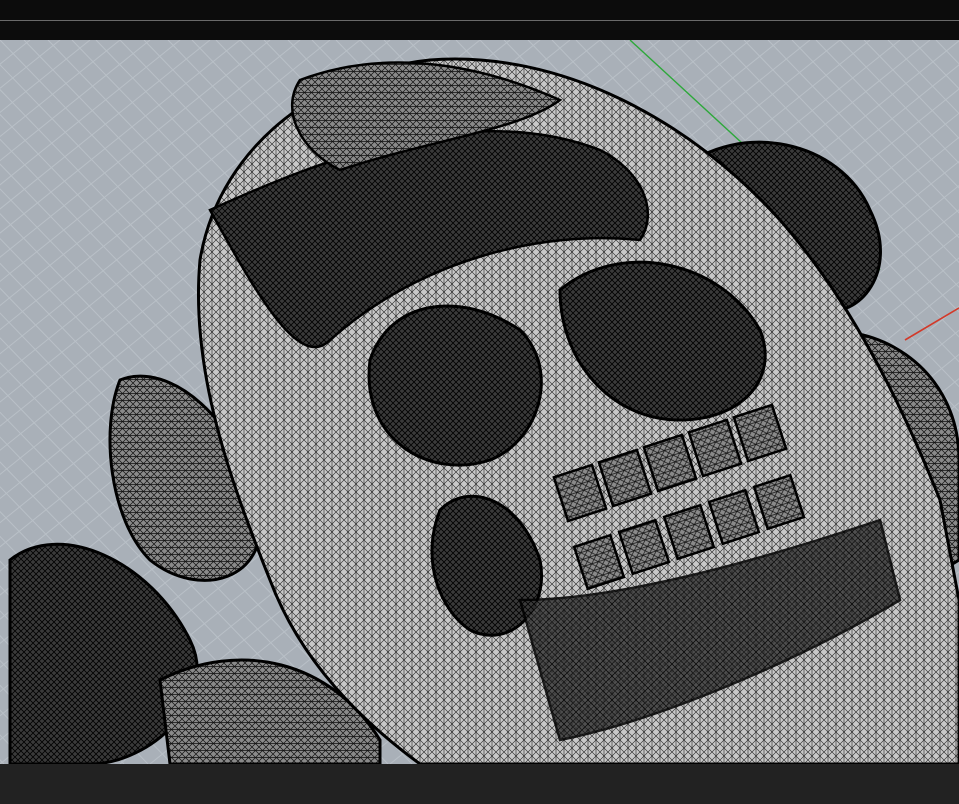 The width and height of the screenshot is (959, 804). I want to click on status-bar, so click(479, 784).